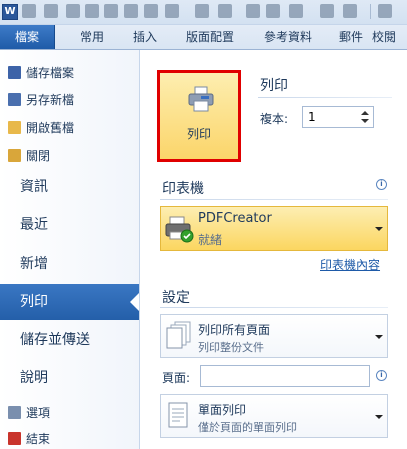 The height and width of the screenshot is (449, 407). What do you see at coordinates (38, 439) in the screenshot?
I see `nav-exit-label: 結束` at bounding box center [38, 439].